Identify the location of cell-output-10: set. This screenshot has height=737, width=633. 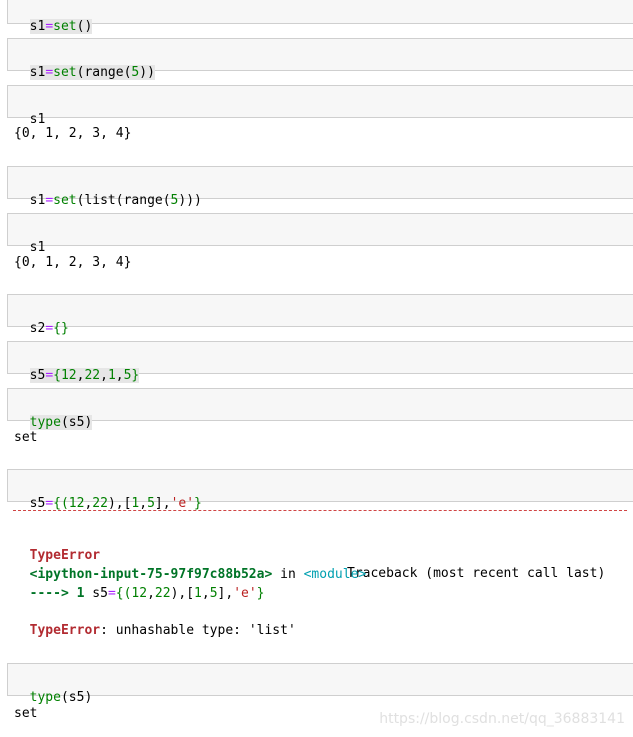
(26, 713).